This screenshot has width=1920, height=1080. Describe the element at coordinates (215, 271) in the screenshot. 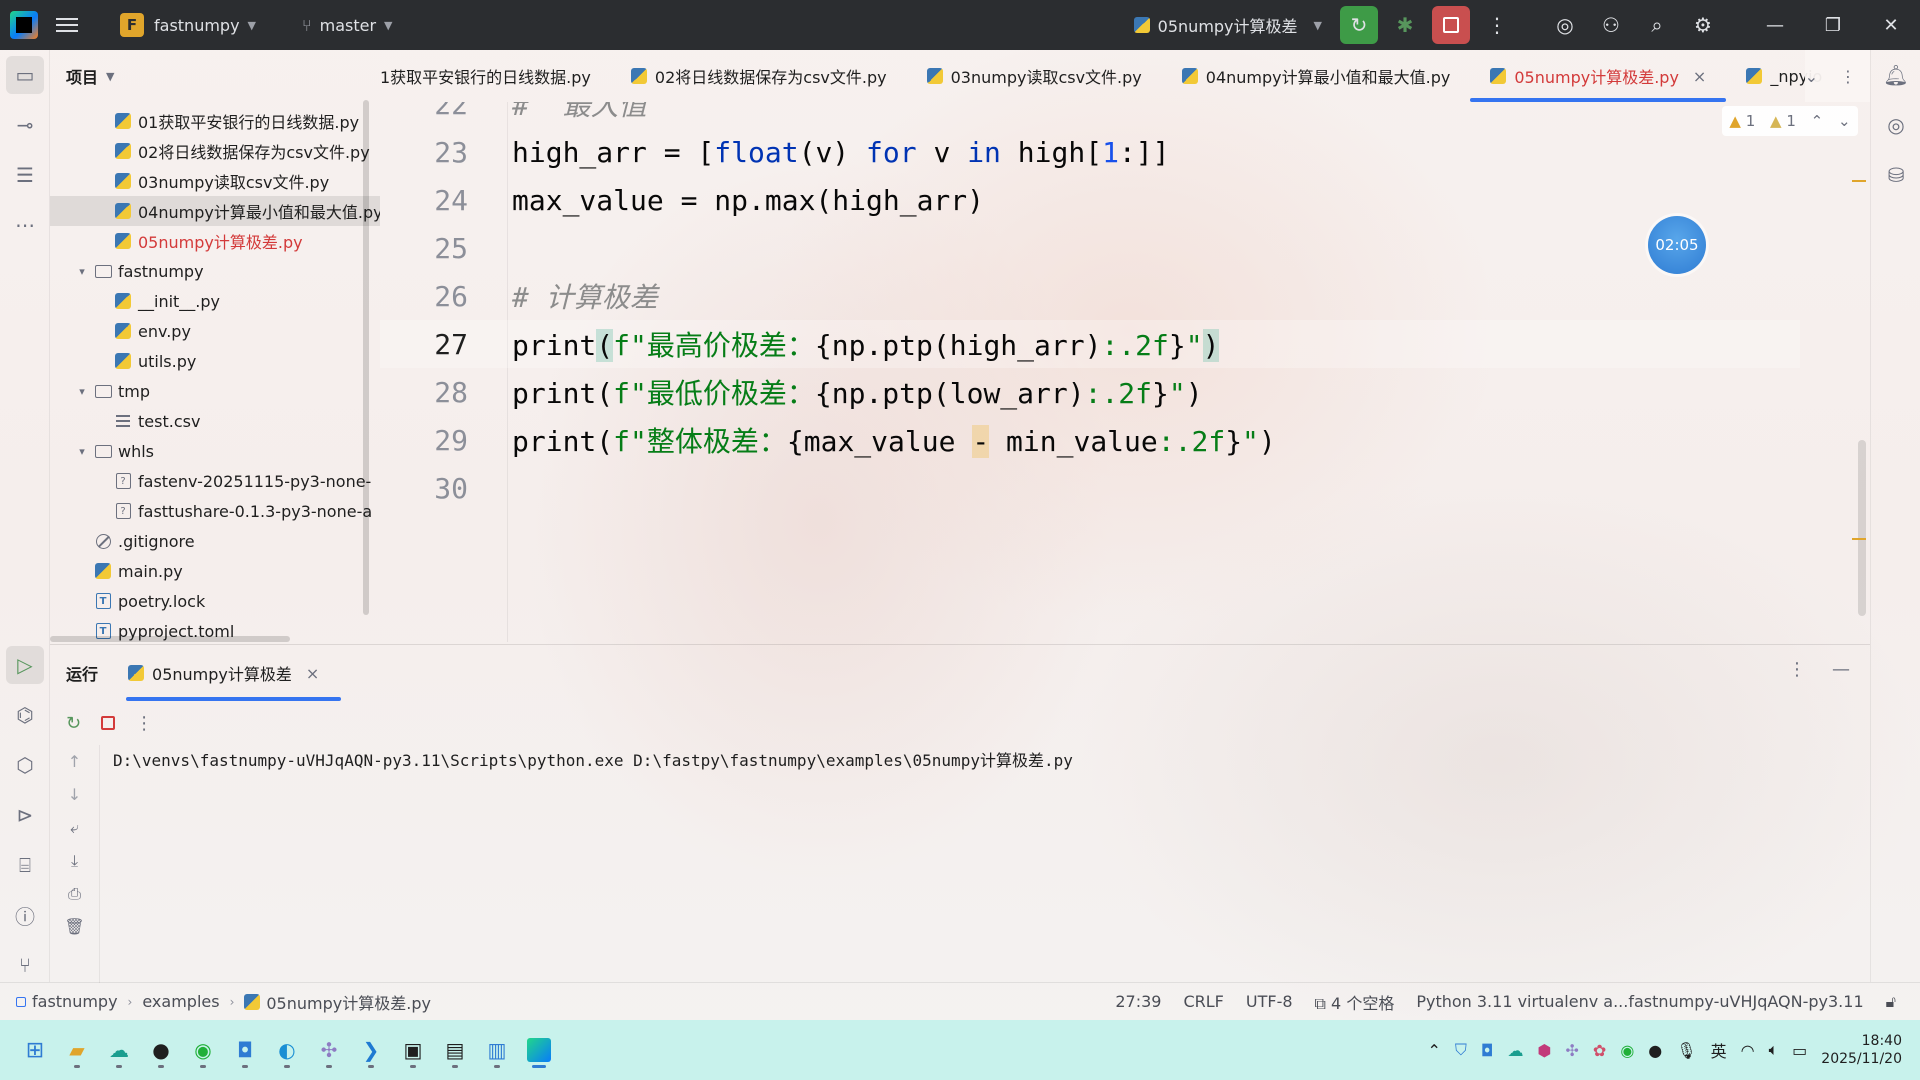

I see `tree-item: ▾ fastnumpy` at that location.